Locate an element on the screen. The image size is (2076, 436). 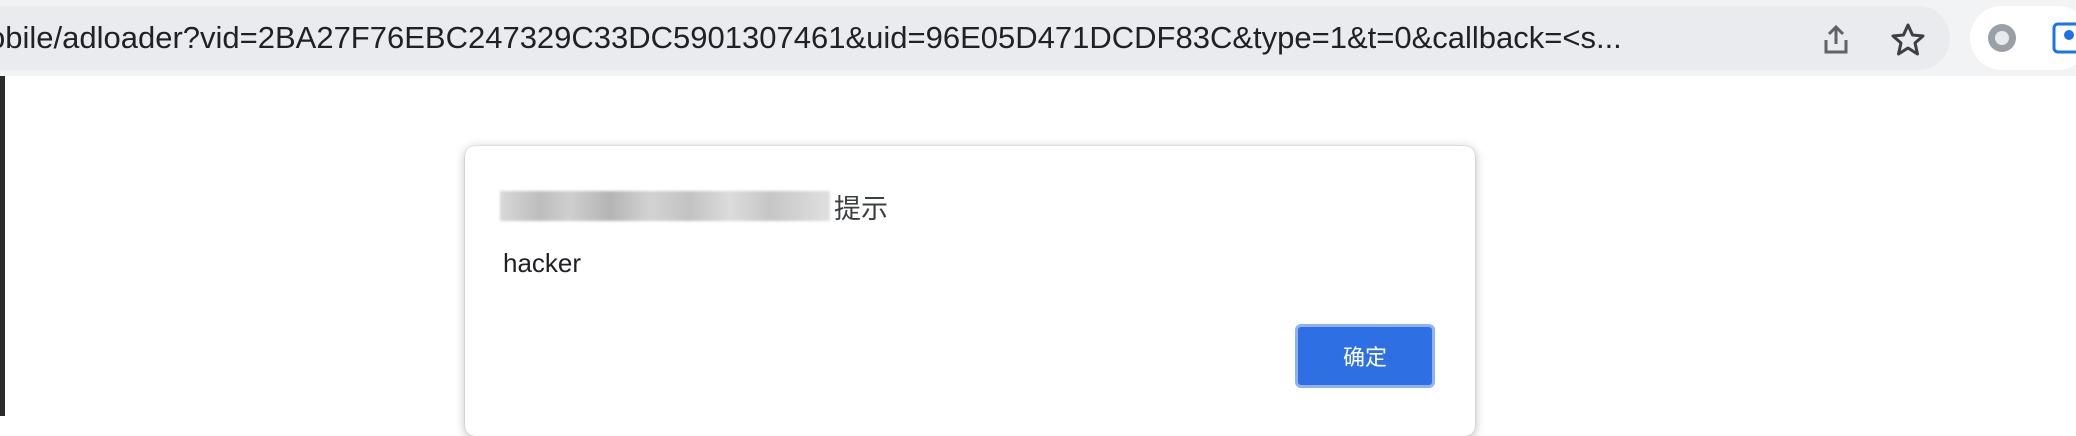
dialog-title-suffix: 提示 is located at coordinates (861, 209).